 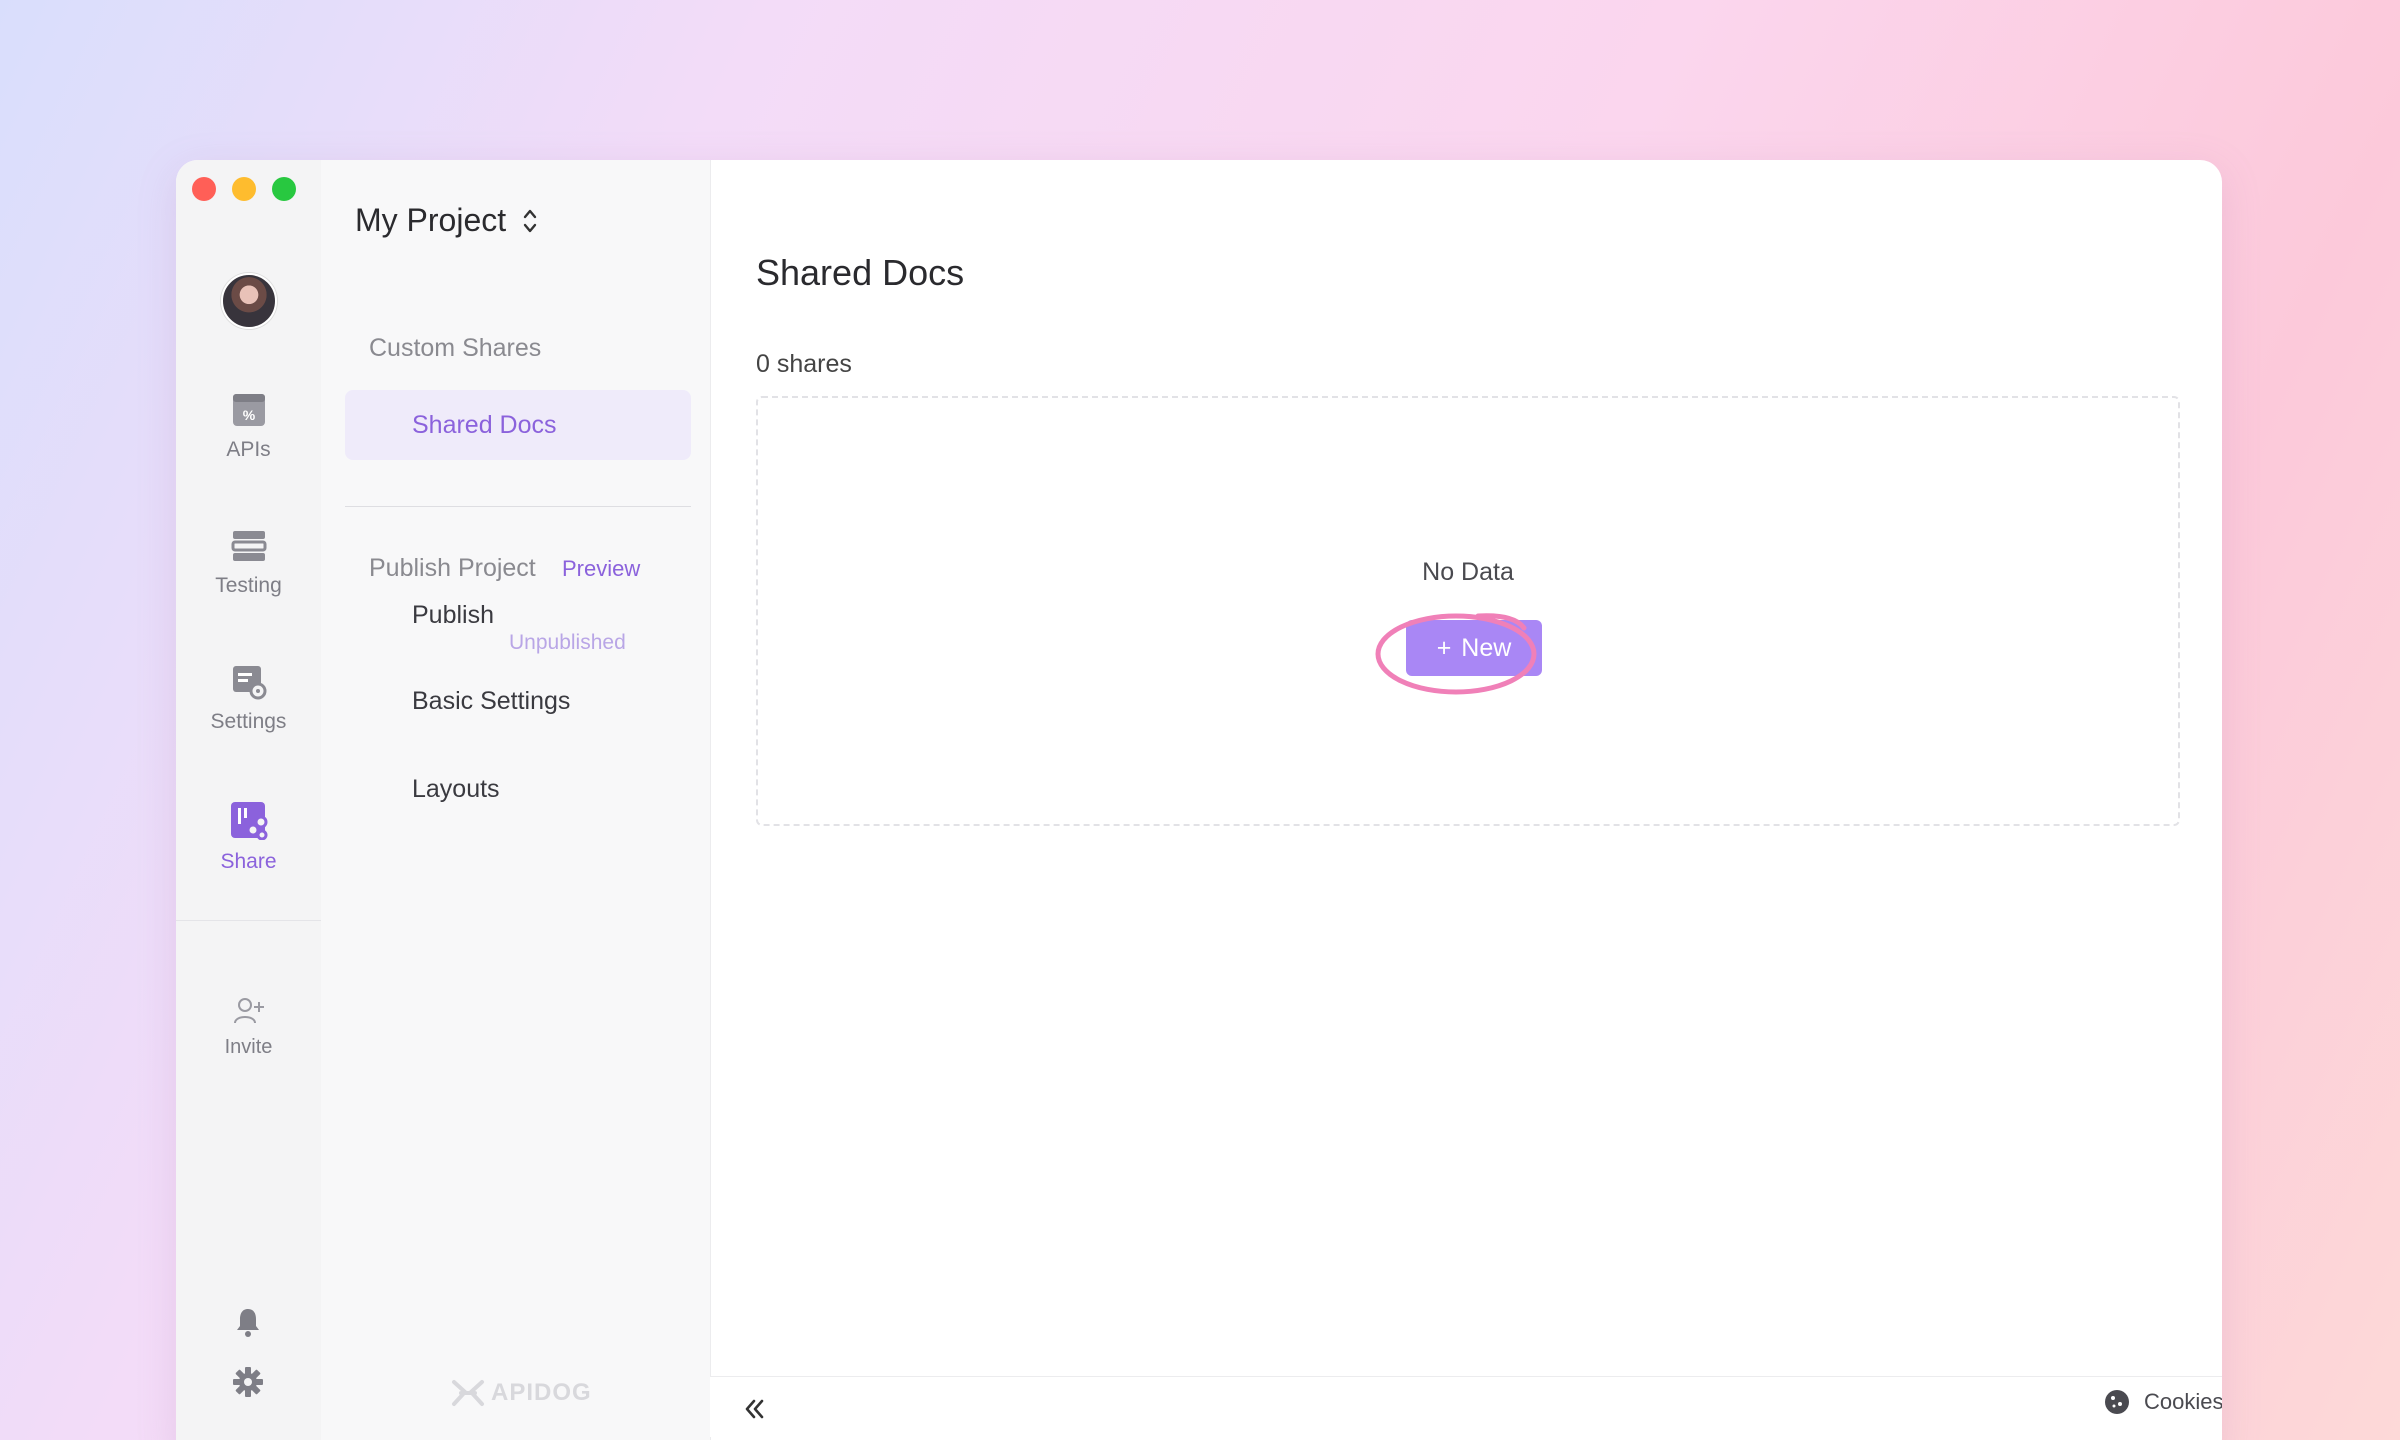 What do you see at coordinates (468, 1393) in the screenshot?
I see `apidog-logo-icon` at bounding box center [468, 1393].